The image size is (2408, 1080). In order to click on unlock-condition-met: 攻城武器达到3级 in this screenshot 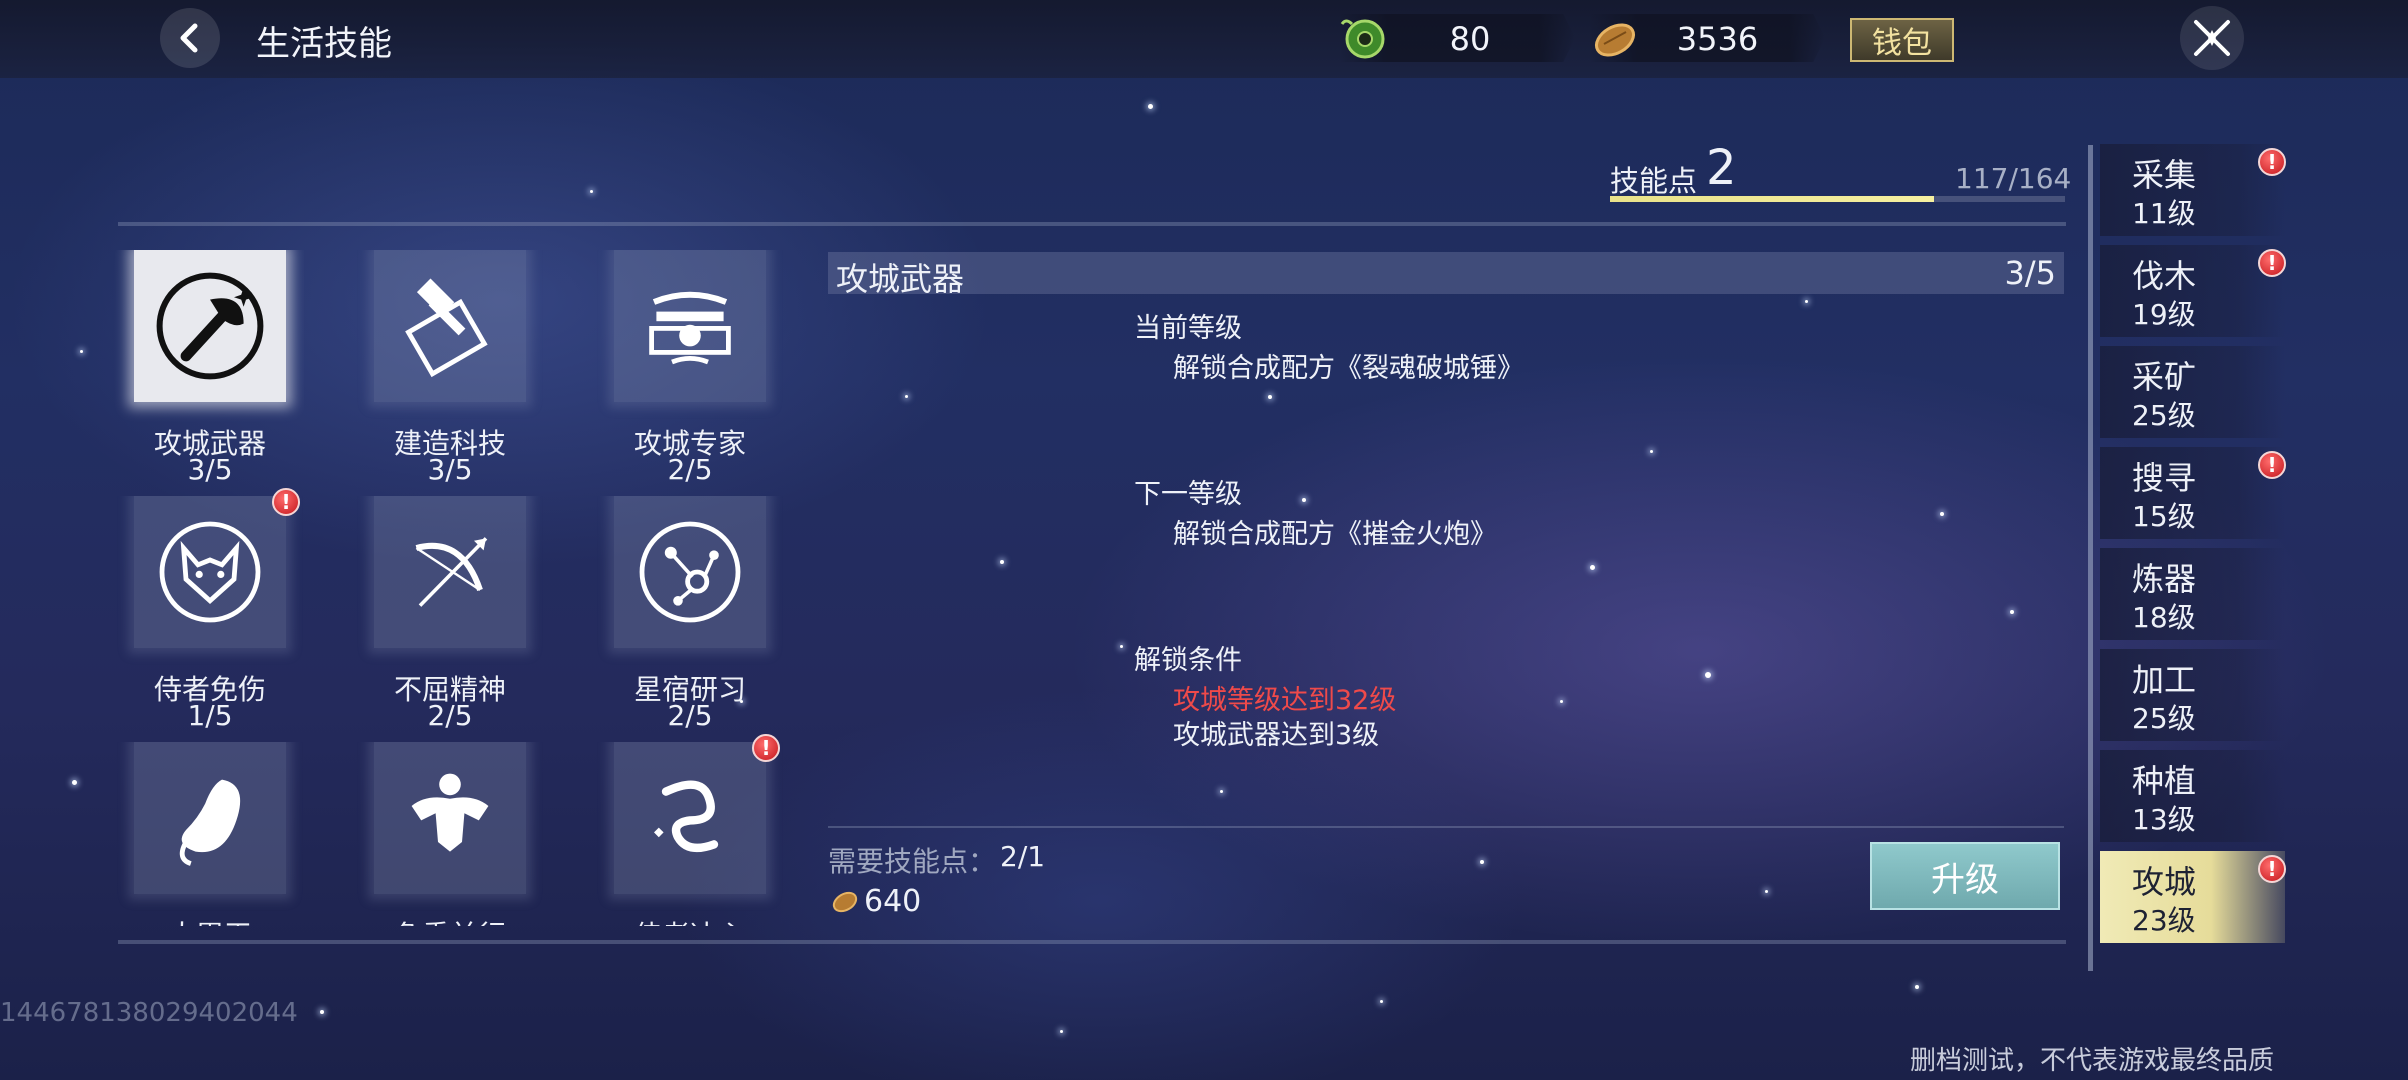, I will do `click(1276, 735)`.